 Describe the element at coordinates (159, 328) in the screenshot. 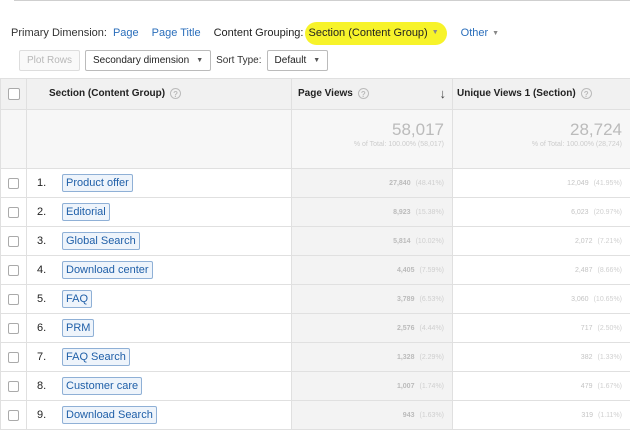

I see `section-cell: 6.PRM` at that location.